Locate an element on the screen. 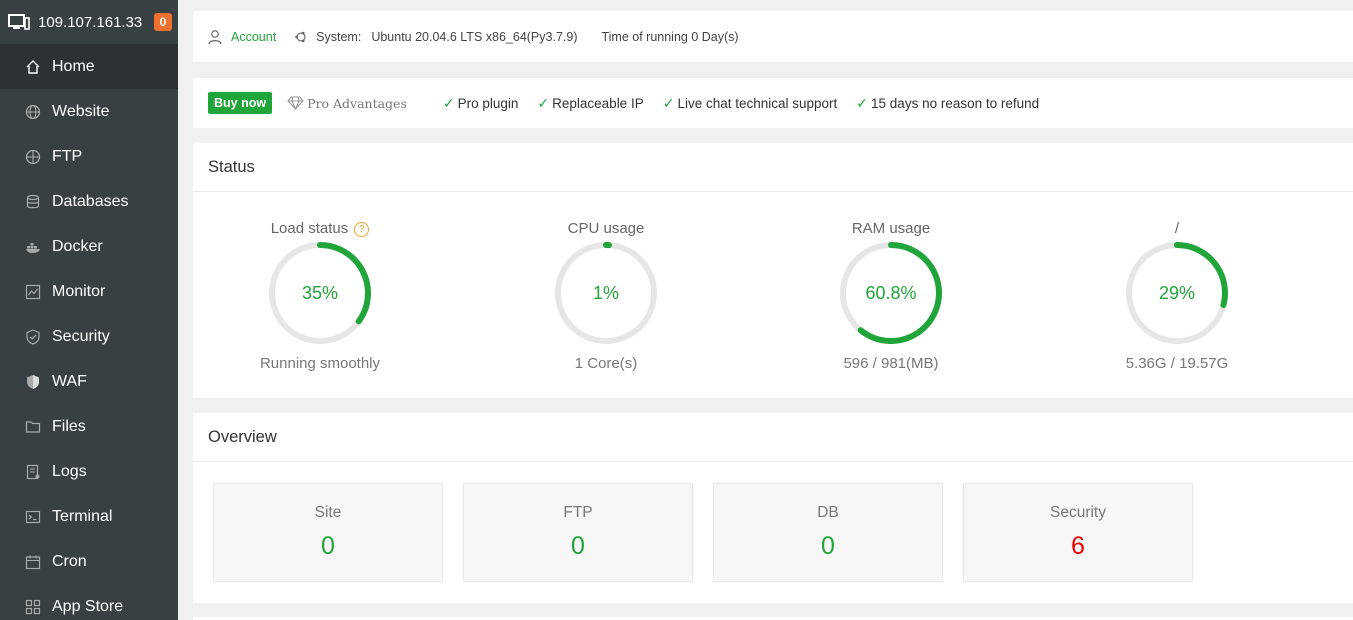 The image size is (1353, 620). user-icon is located at coordinates (215, 36).